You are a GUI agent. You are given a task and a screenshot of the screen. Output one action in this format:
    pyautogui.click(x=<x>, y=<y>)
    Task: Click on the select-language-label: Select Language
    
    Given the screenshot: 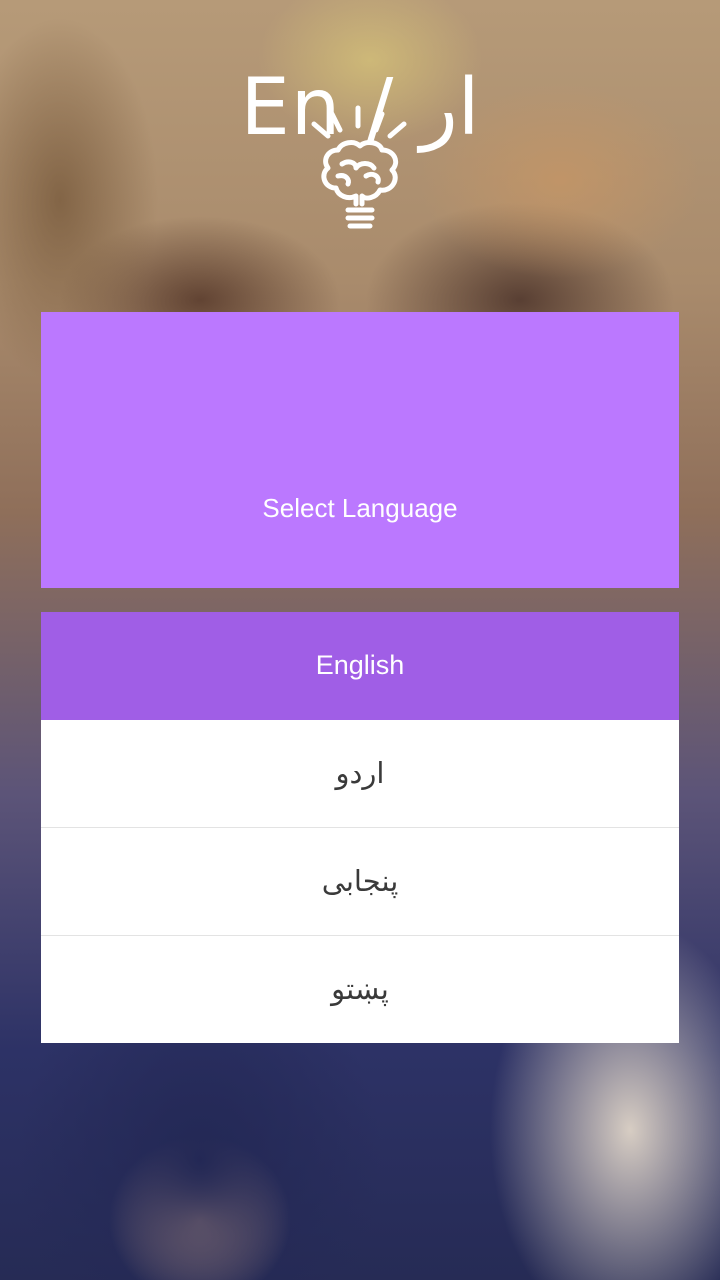 What is the action you would take?
    pyautogui.click(x=360, y=508)
    